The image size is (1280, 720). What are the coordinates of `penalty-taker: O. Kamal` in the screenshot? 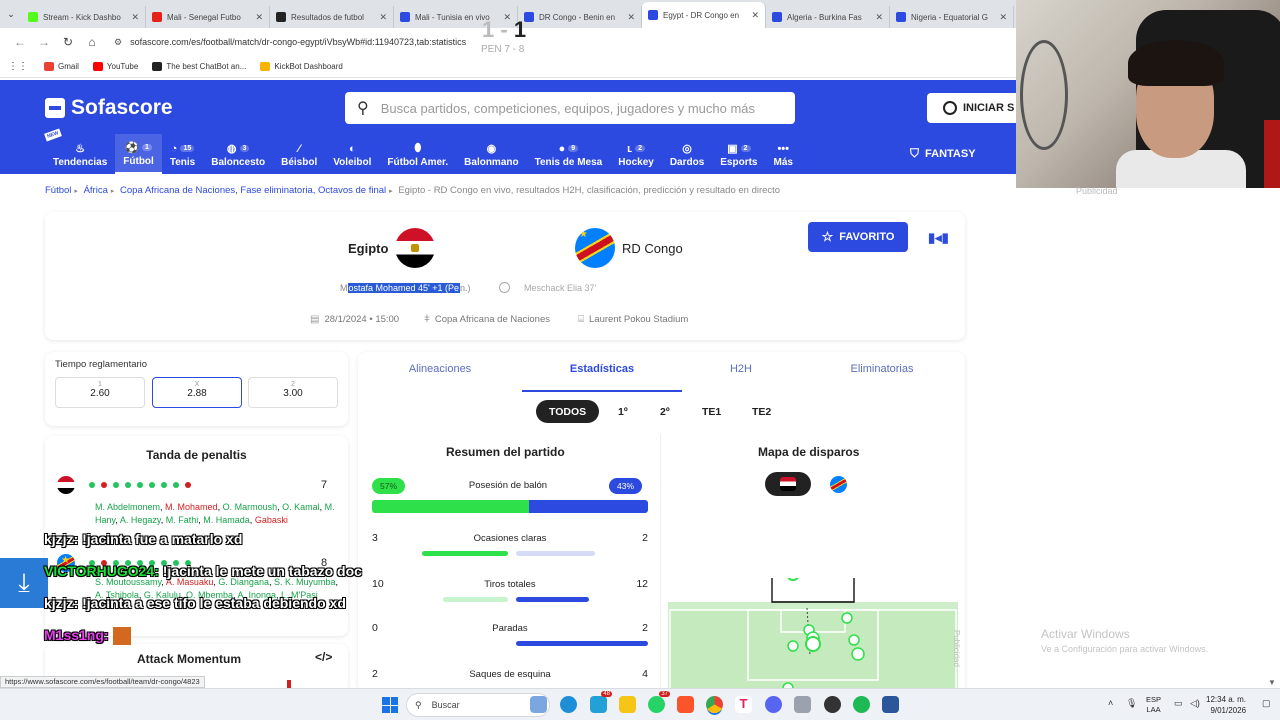 It's located at (301, 507).